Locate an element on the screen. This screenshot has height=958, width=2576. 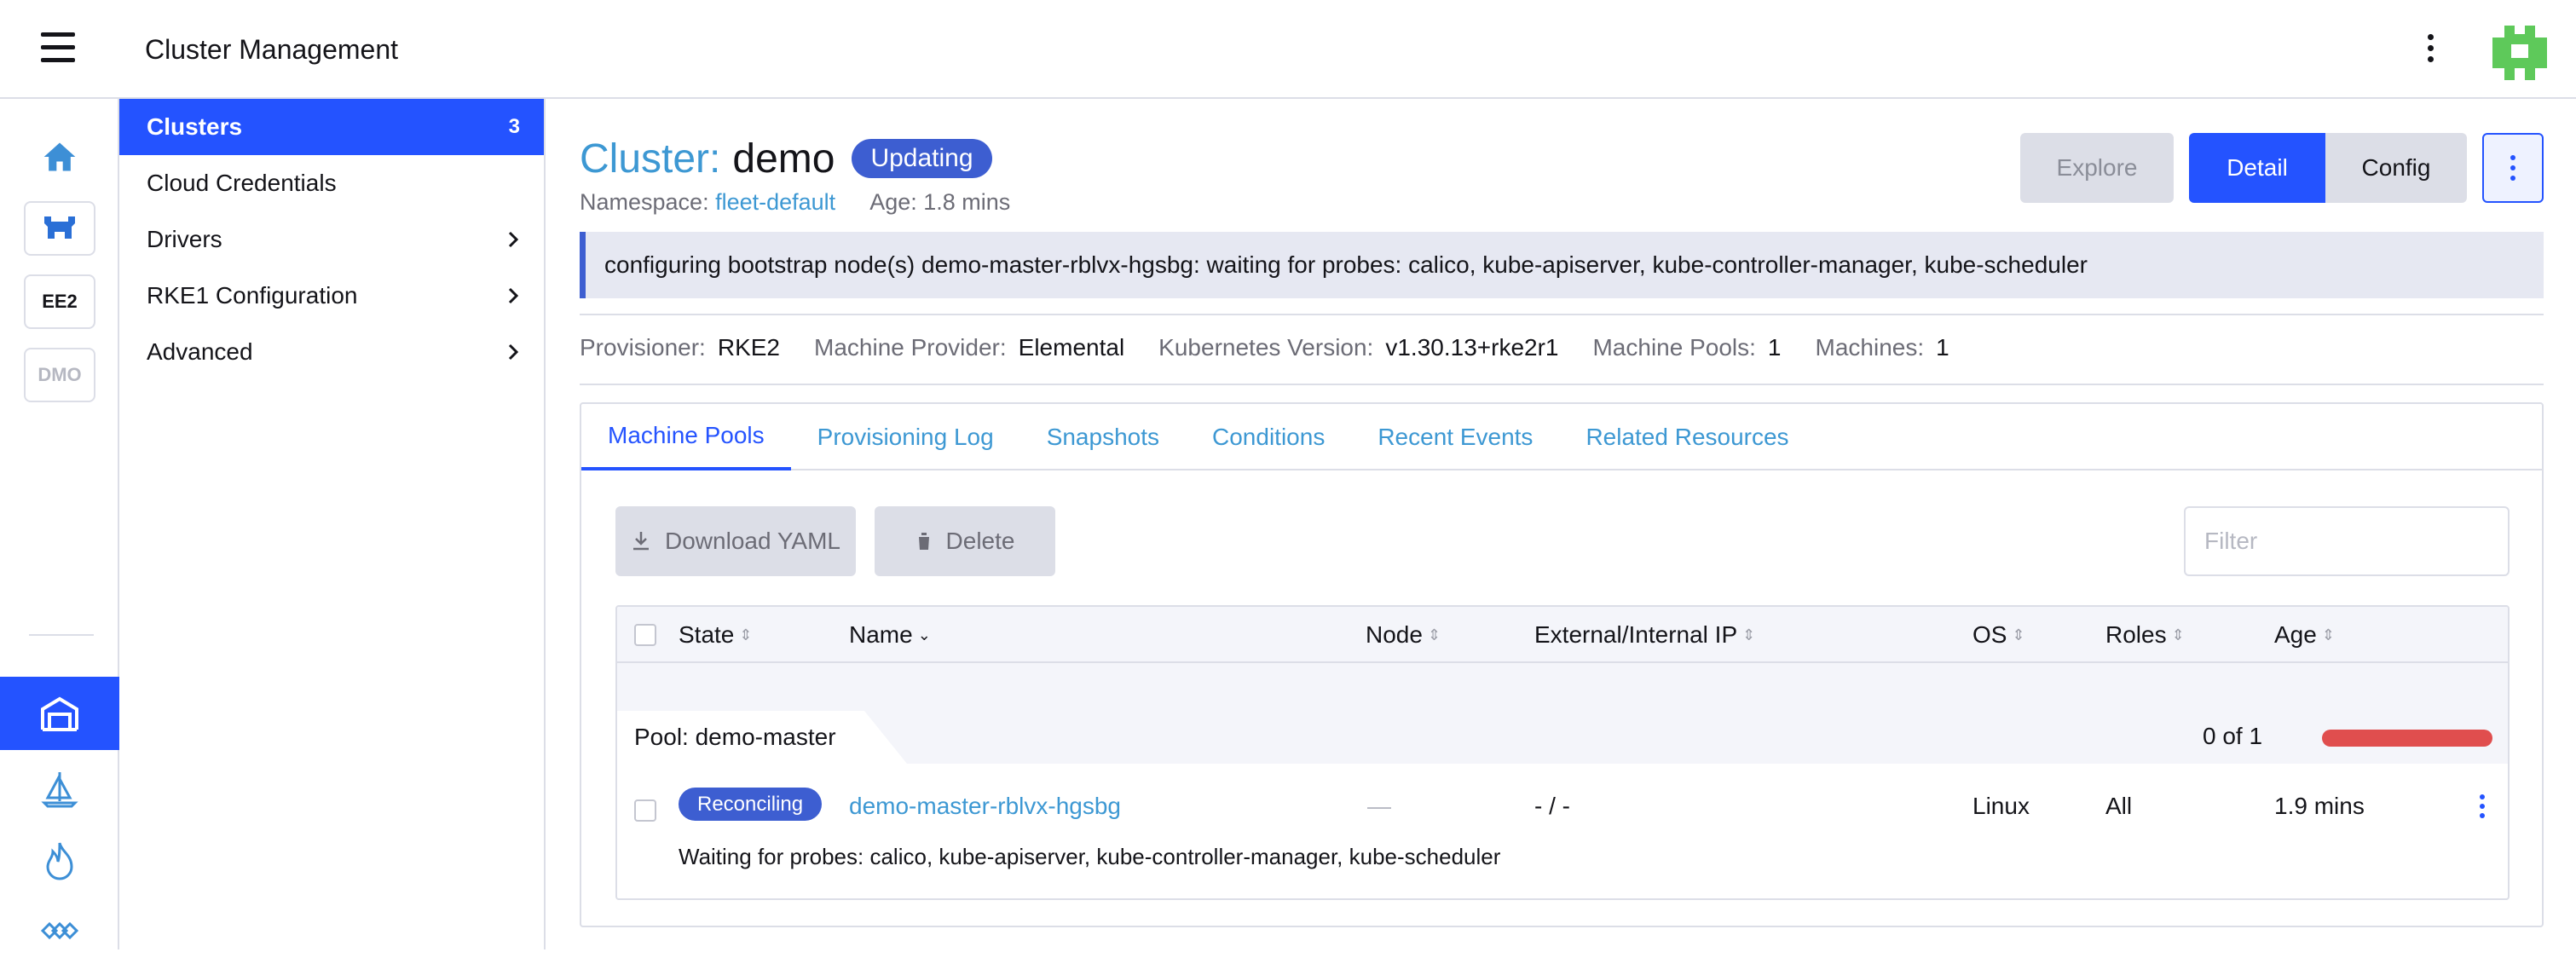
sidebar-item-label: Advanced is located at coordinates (200, 351).